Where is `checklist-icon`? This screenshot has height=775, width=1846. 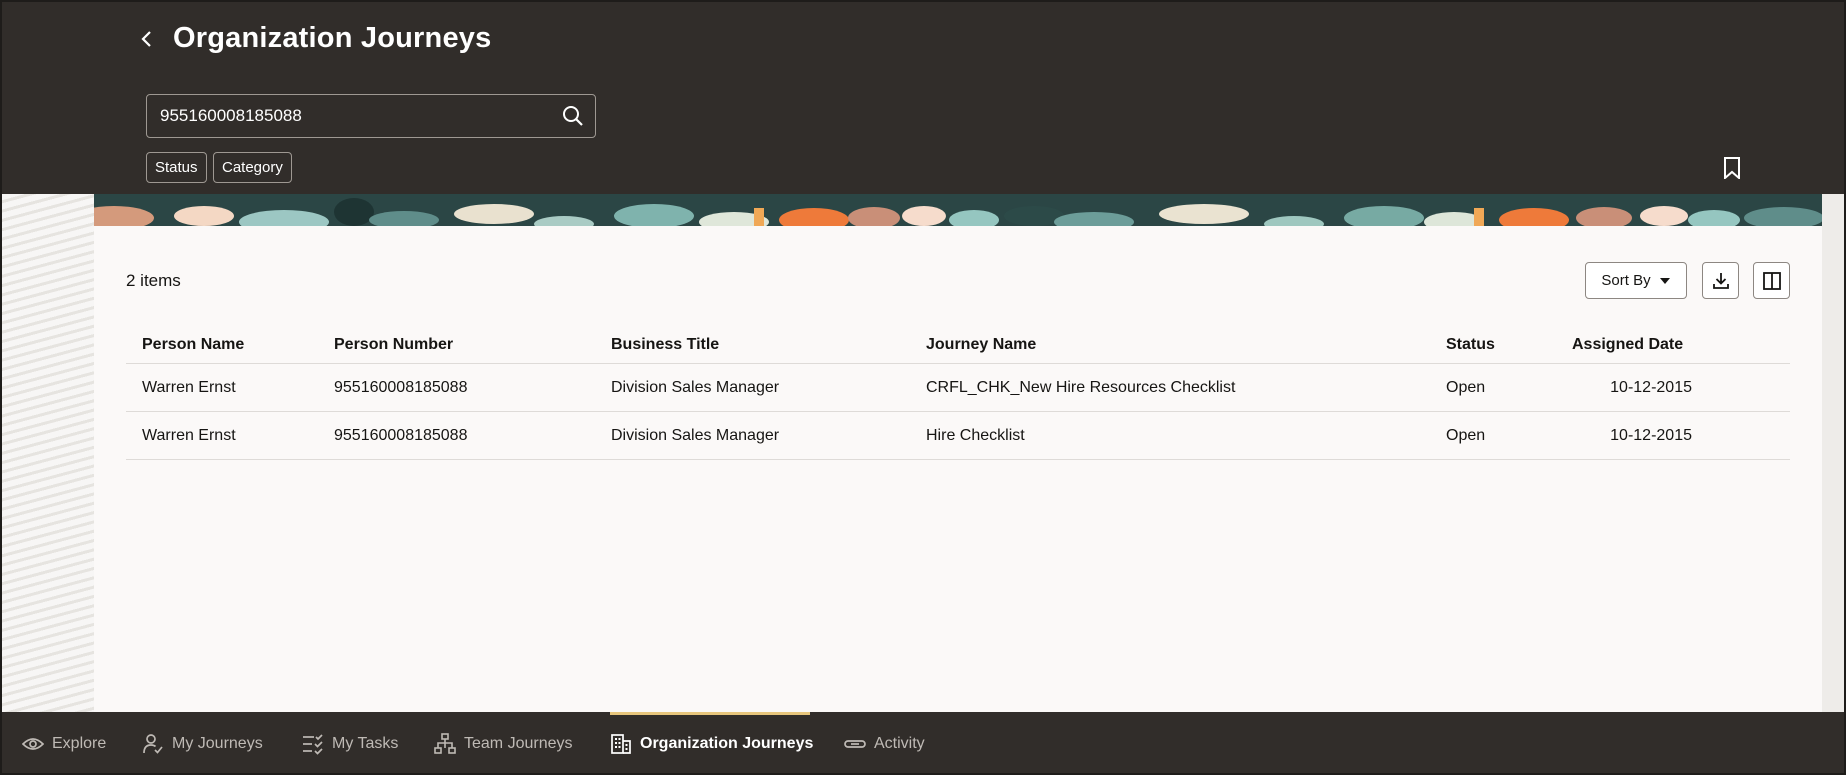
checklist-icon is located at coordinates (313, 744).